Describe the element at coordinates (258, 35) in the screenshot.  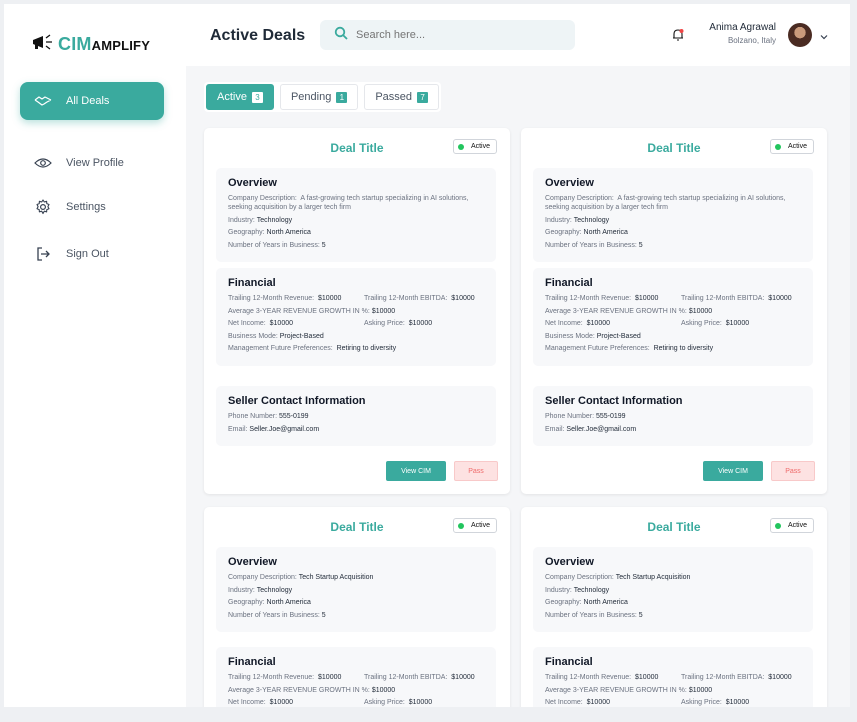
I see `page-title: Active Deals` at that location.